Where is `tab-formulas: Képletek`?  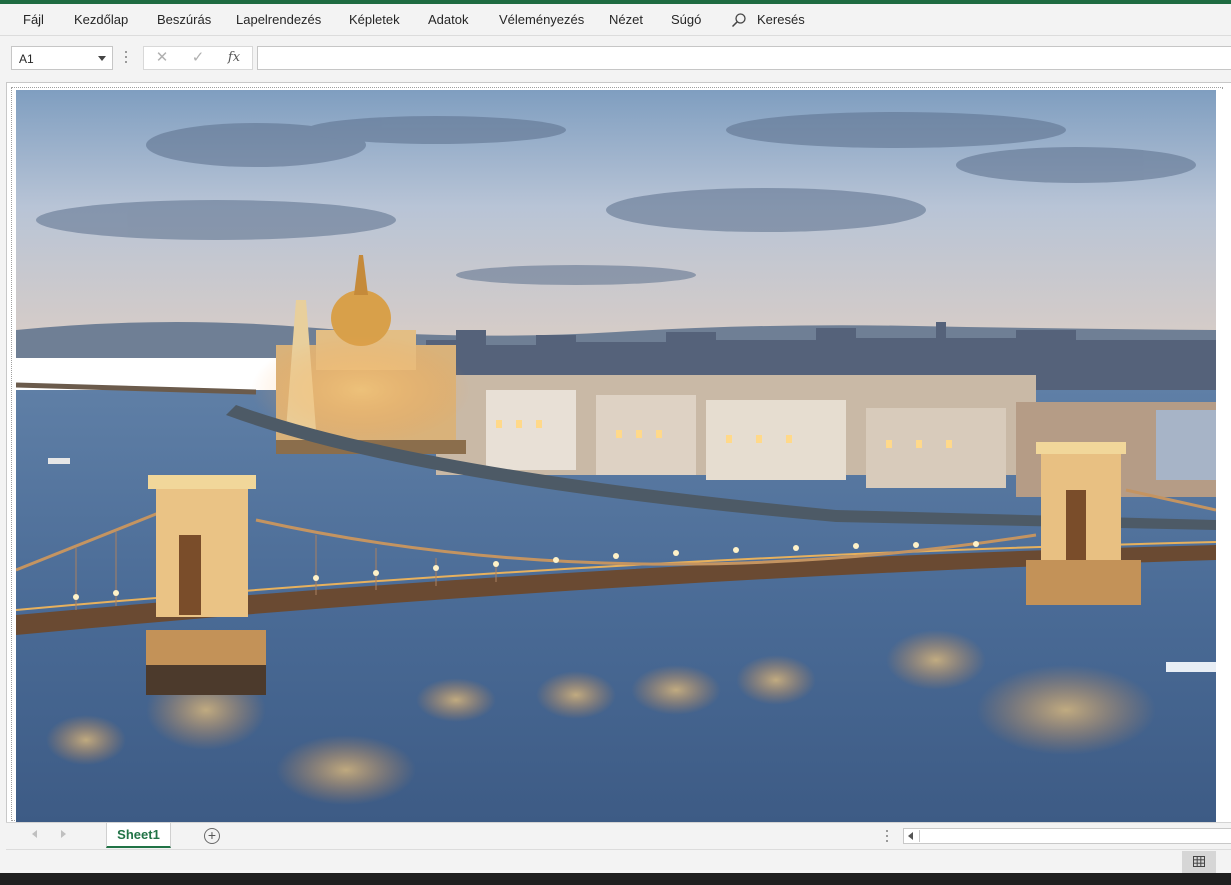
tab-formulas: Képletek is located at coordinates (374, 19).